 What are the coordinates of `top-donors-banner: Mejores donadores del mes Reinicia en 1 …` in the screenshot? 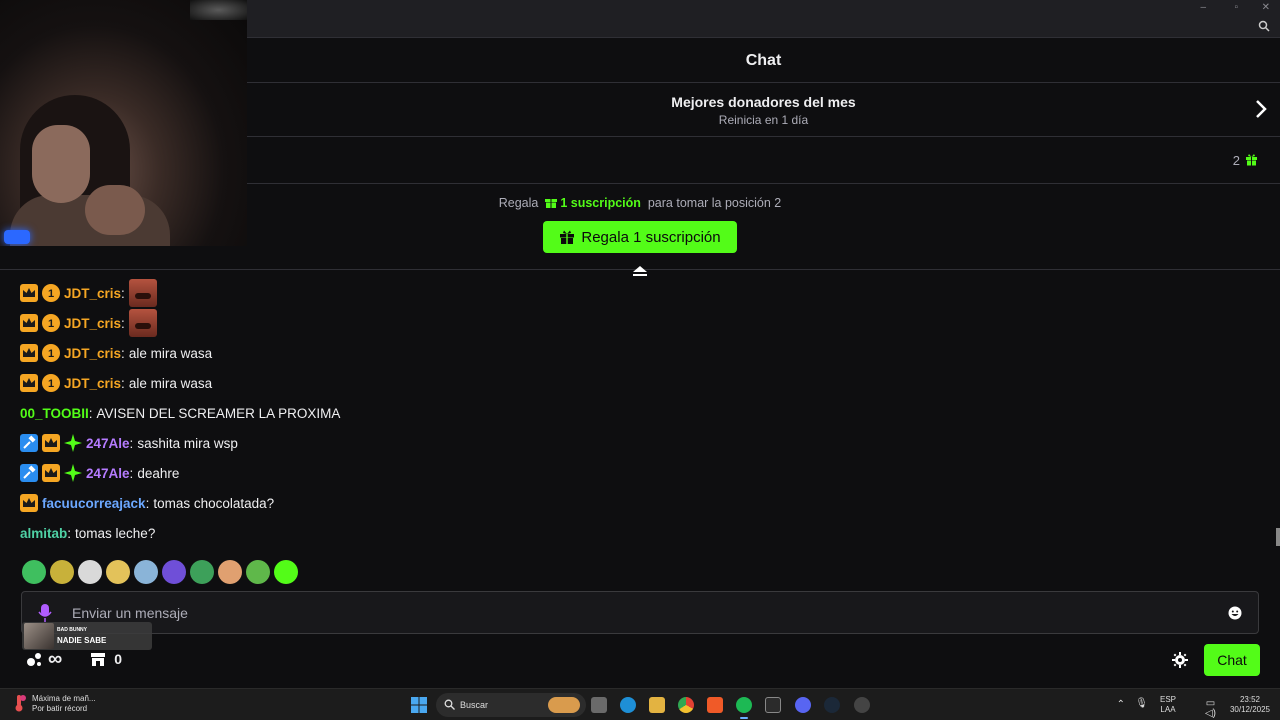 It's located at (763, 110).